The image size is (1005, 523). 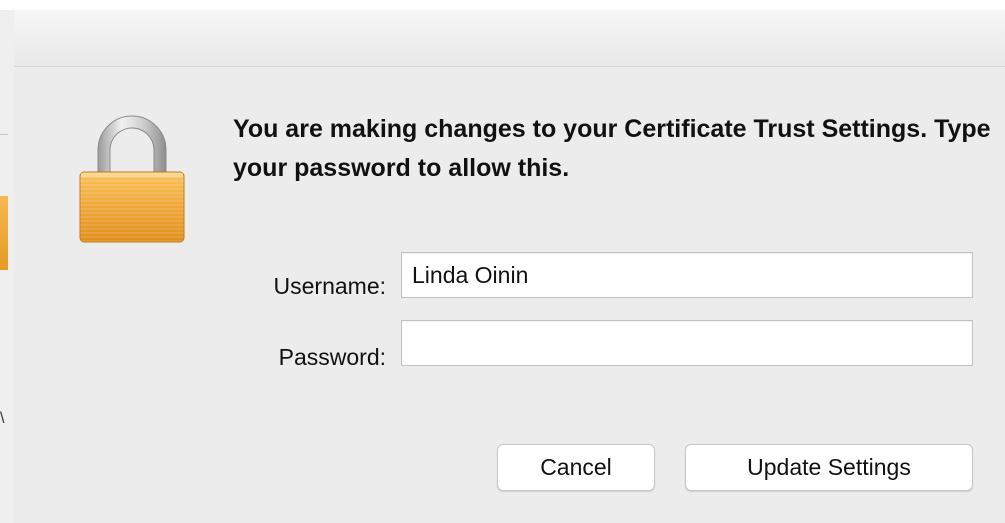 What do you see at coordinates (4, 134) in the screenshot?
I see `background-divider` at bounding box center [4, 134].